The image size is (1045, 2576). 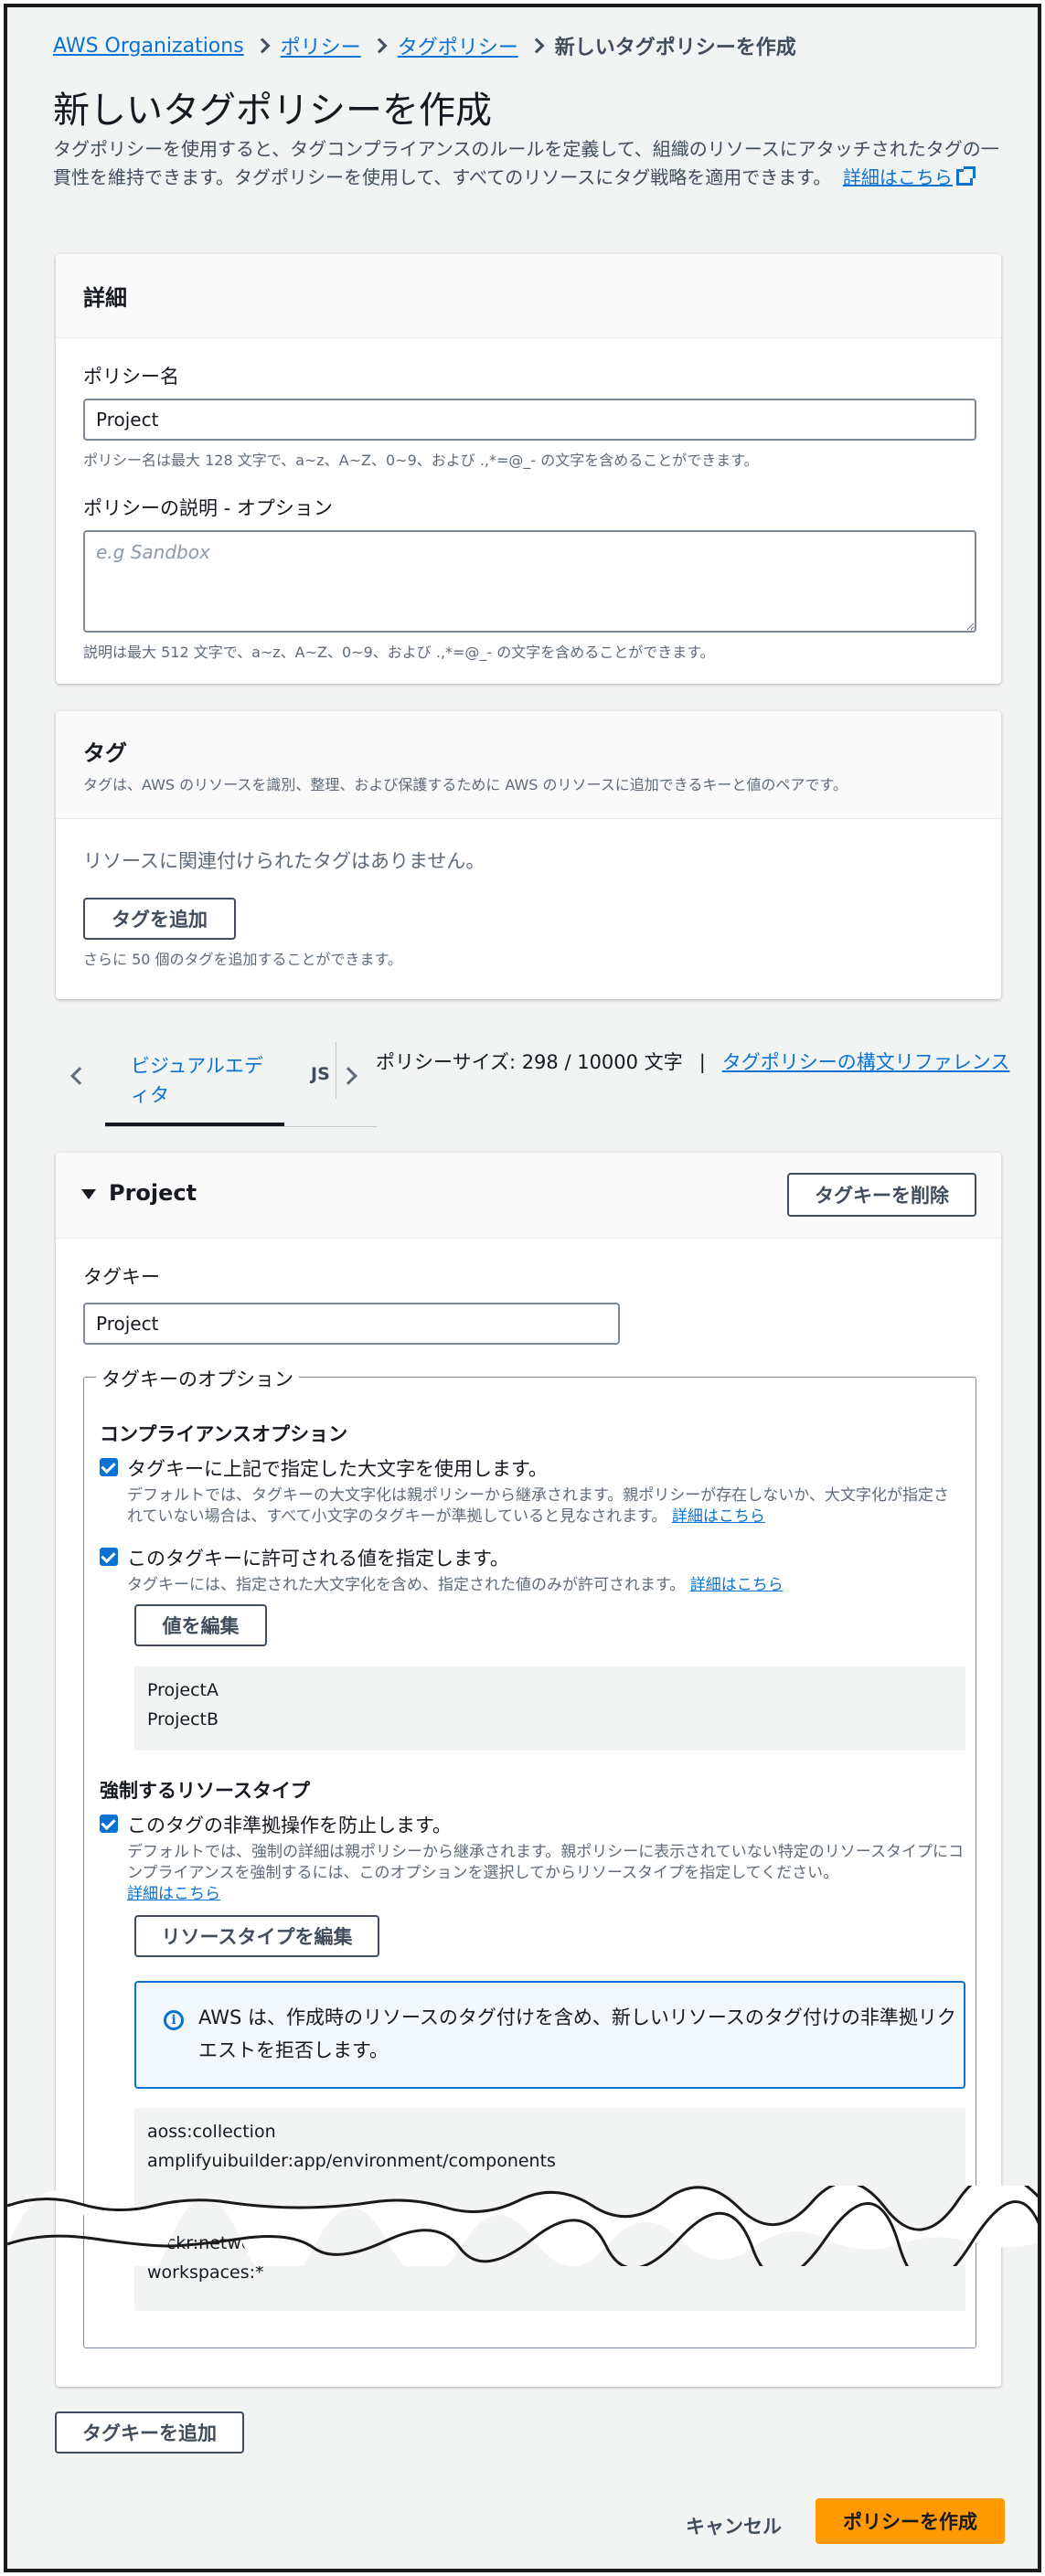 I want to click on caret-down-icon, so click(x=88, y=1194).